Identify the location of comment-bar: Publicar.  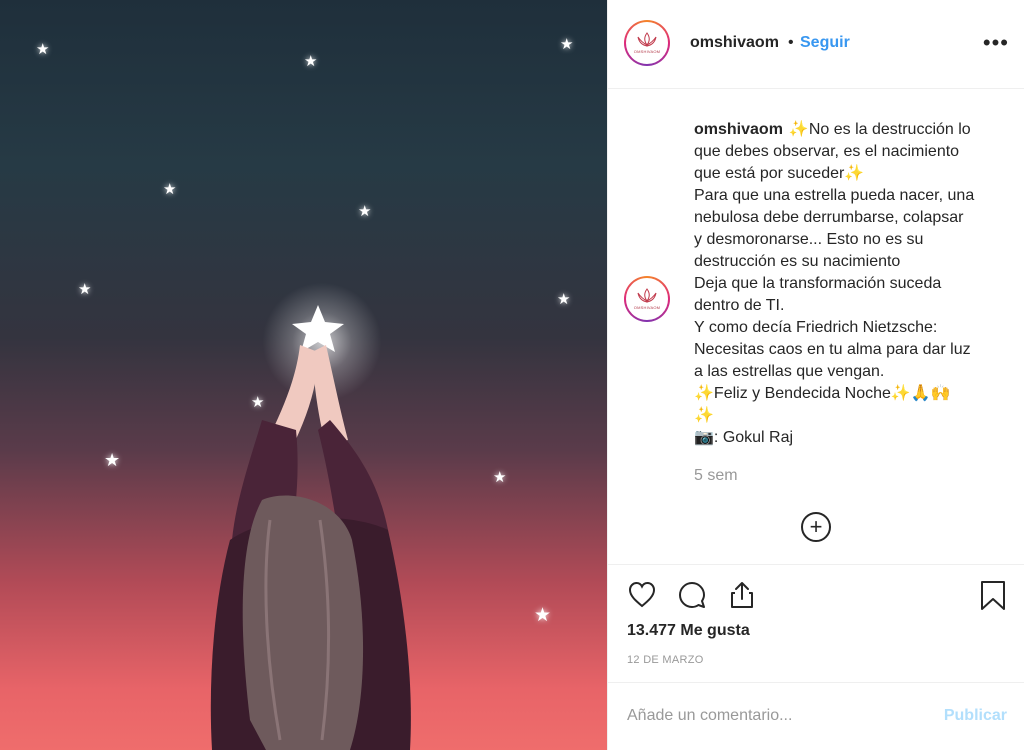
(816, 716).